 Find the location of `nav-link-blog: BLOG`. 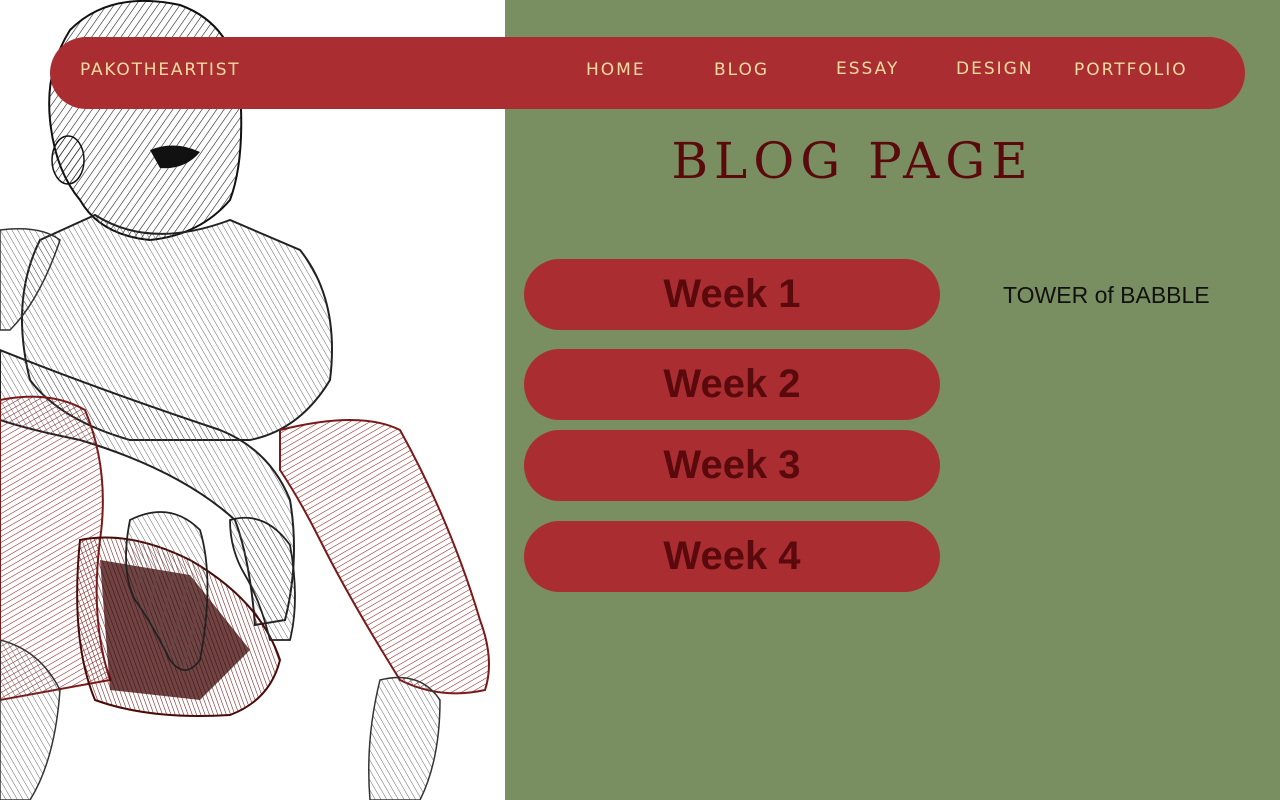

nav-link-blog: BLOG is located at coordinates (741, 73).